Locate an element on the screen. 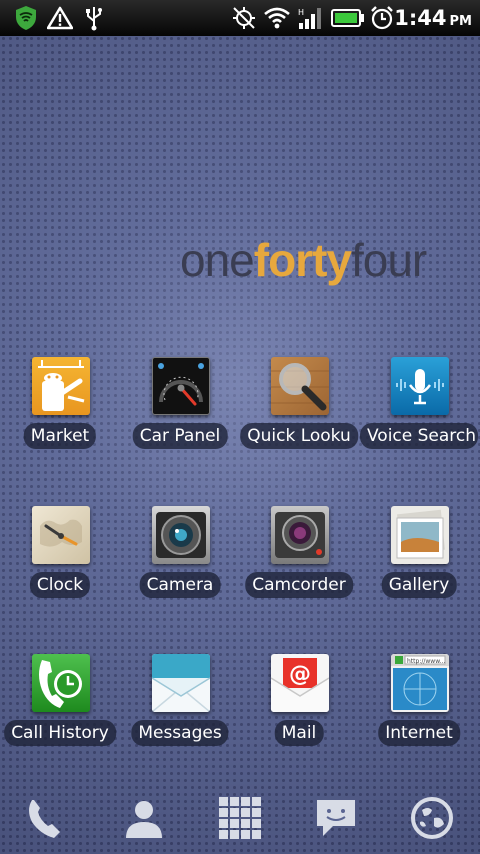 The height and width of the screenshot is (854, 480). app-gallery: Gallery is located at coordinates (419, 561).